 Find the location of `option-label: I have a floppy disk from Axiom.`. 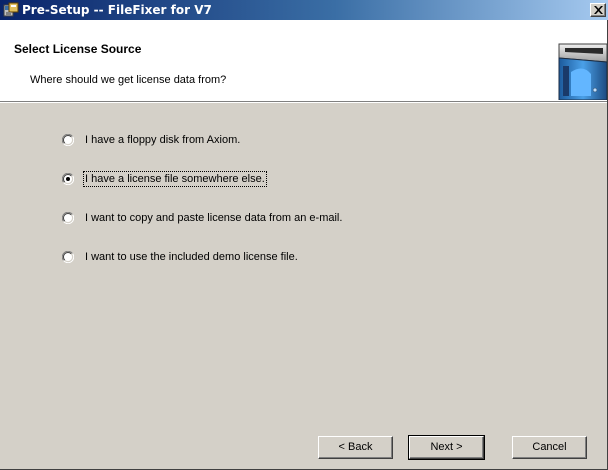

option-label: I have a floppy disk from Axiom. is located at coordinates (163, 140).